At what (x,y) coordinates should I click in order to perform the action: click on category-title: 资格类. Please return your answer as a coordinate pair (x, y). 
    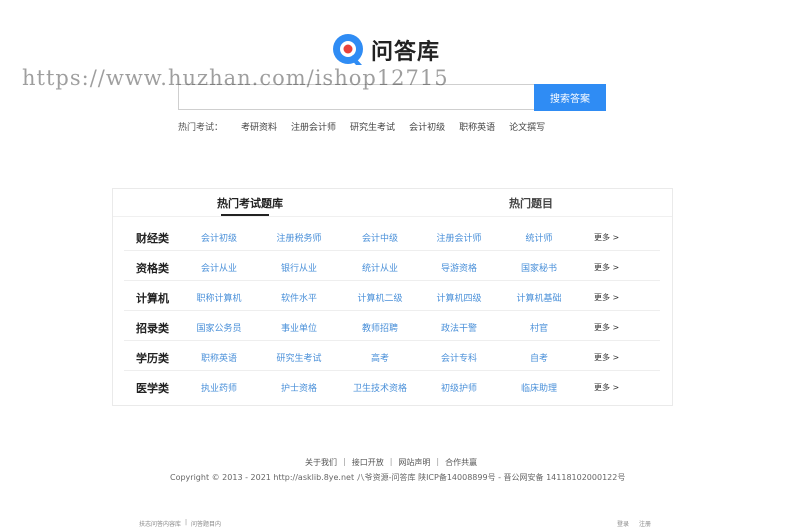
    Looking at the image, I should click on (152, 268).